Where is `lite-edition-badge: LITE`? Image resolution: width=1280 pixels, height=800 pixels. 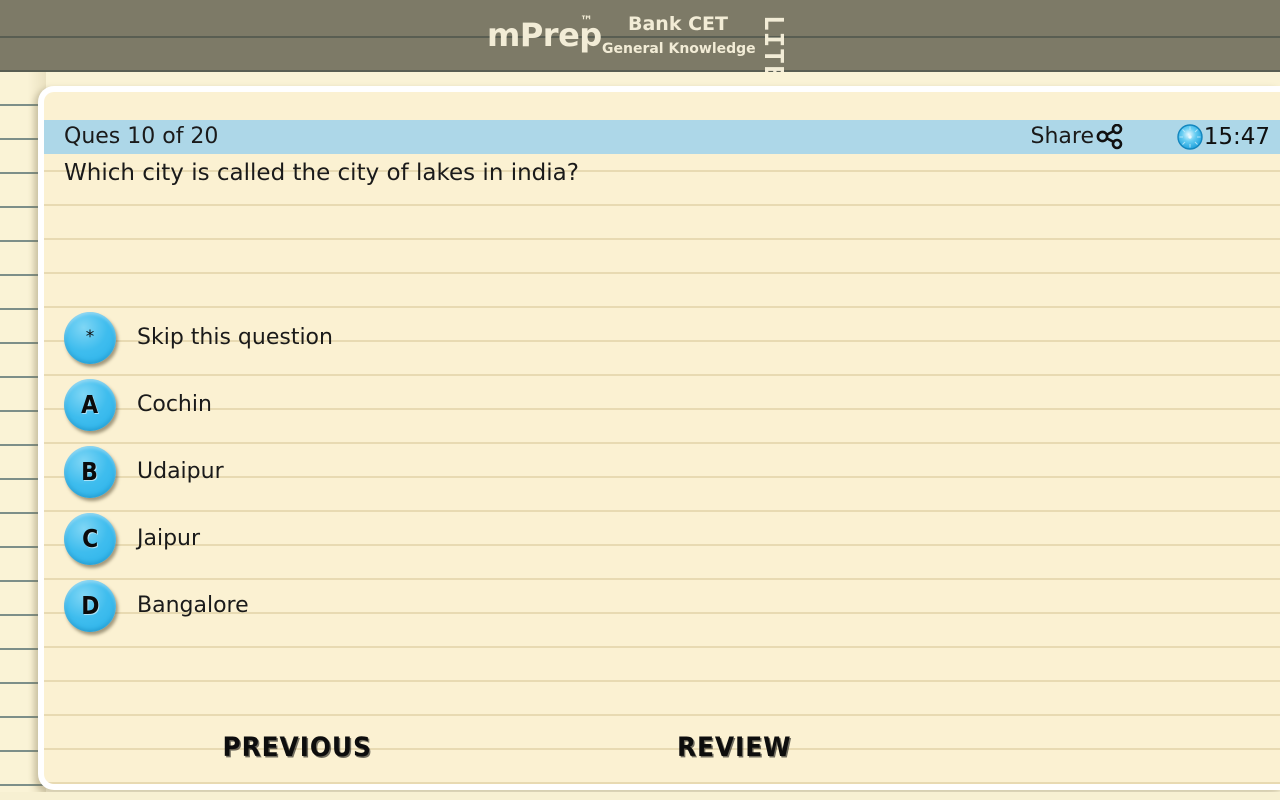
lite-edition-badge: LITE is located at coordinates (774, 38).